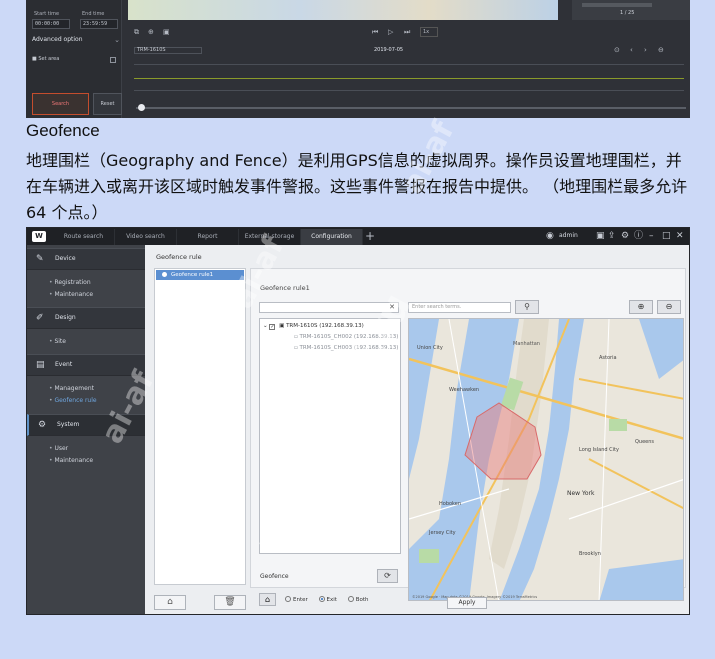 The width and height of the screenshot is (715, 659). Describe the element at coordinates (40, 259) in the screenshot. I see `device-icon: ✎` at that location.